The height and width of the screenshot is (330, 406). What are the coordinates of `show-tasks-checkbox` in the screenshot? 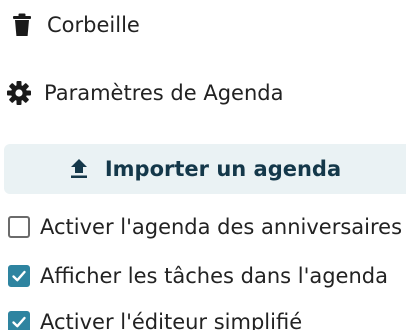 It's located at (19, 276).